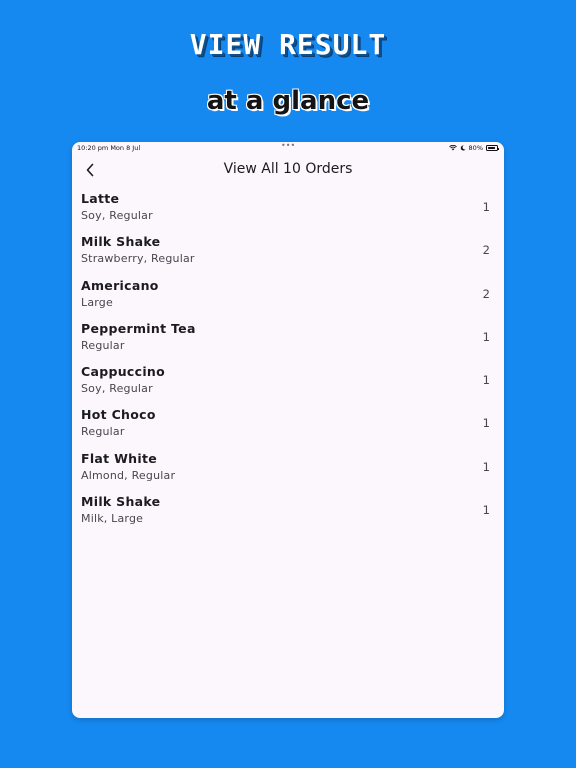  I want to click on battery-fill, so click(491, 148).